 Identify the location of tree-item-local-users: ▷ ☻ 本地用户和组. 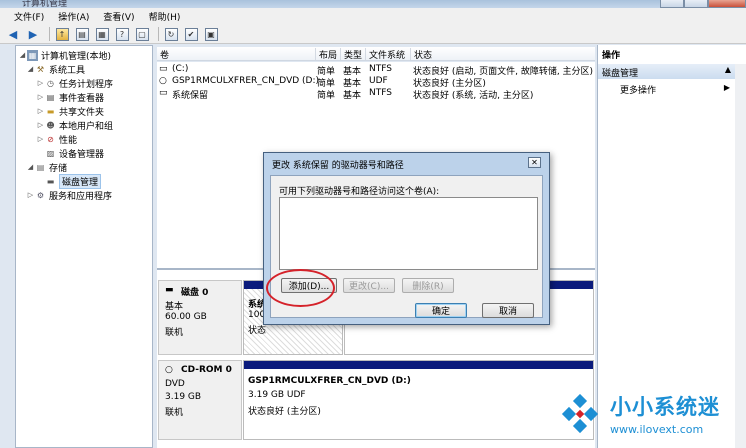
(74, 125).